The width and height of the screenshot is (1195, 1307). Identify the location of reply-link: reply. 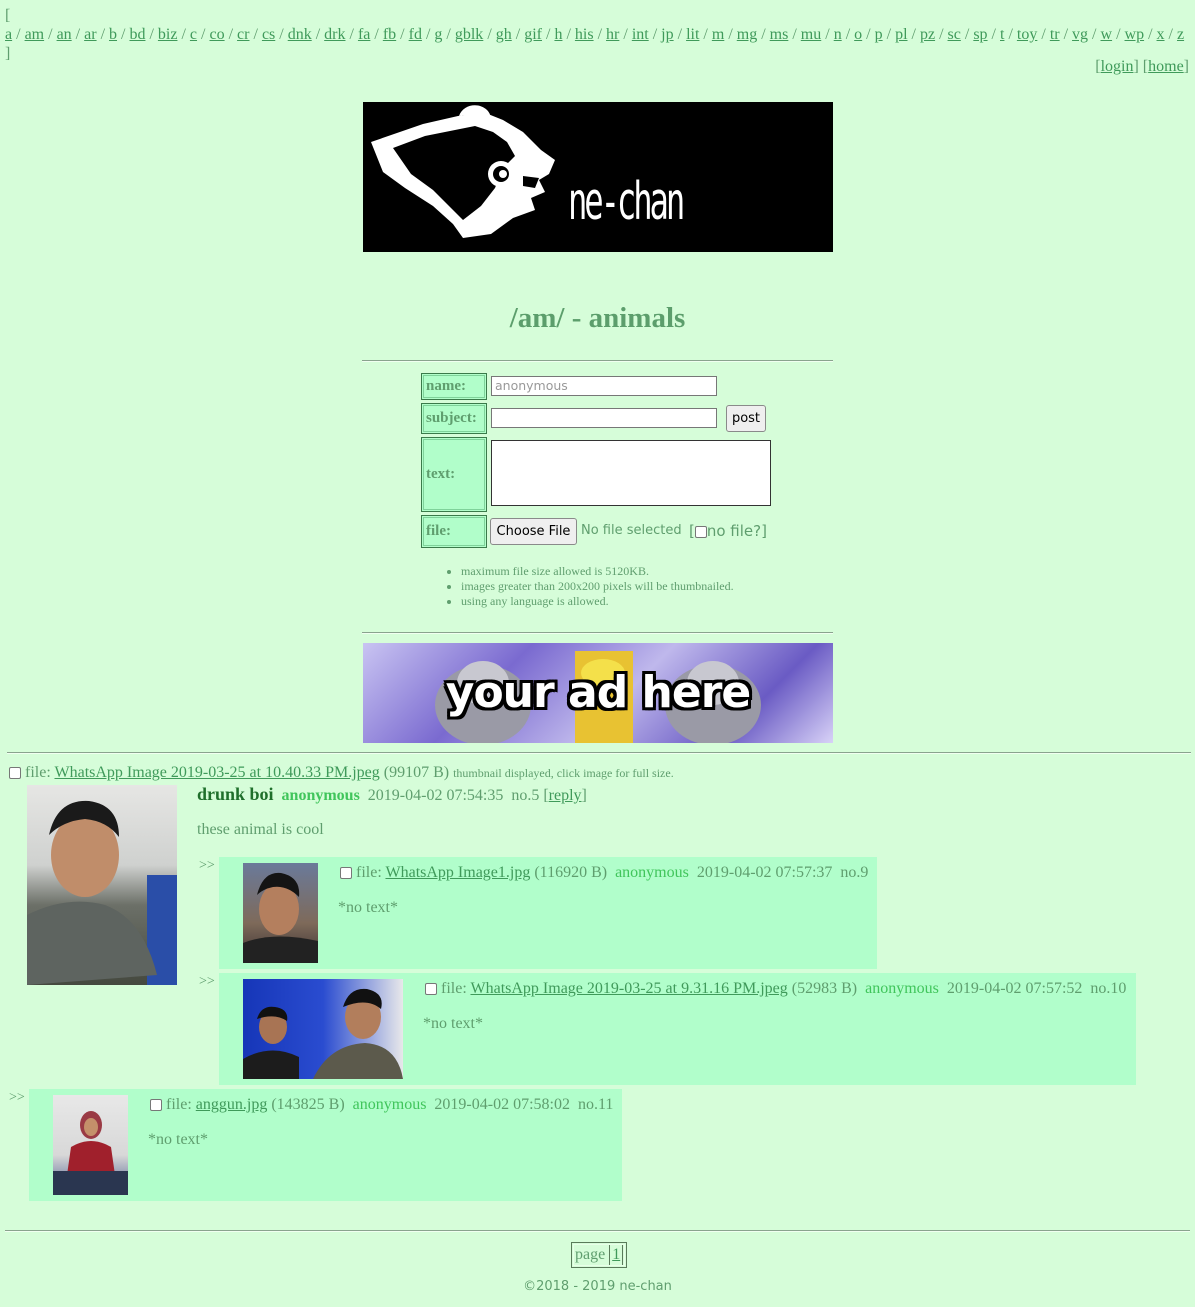
(565, 795).